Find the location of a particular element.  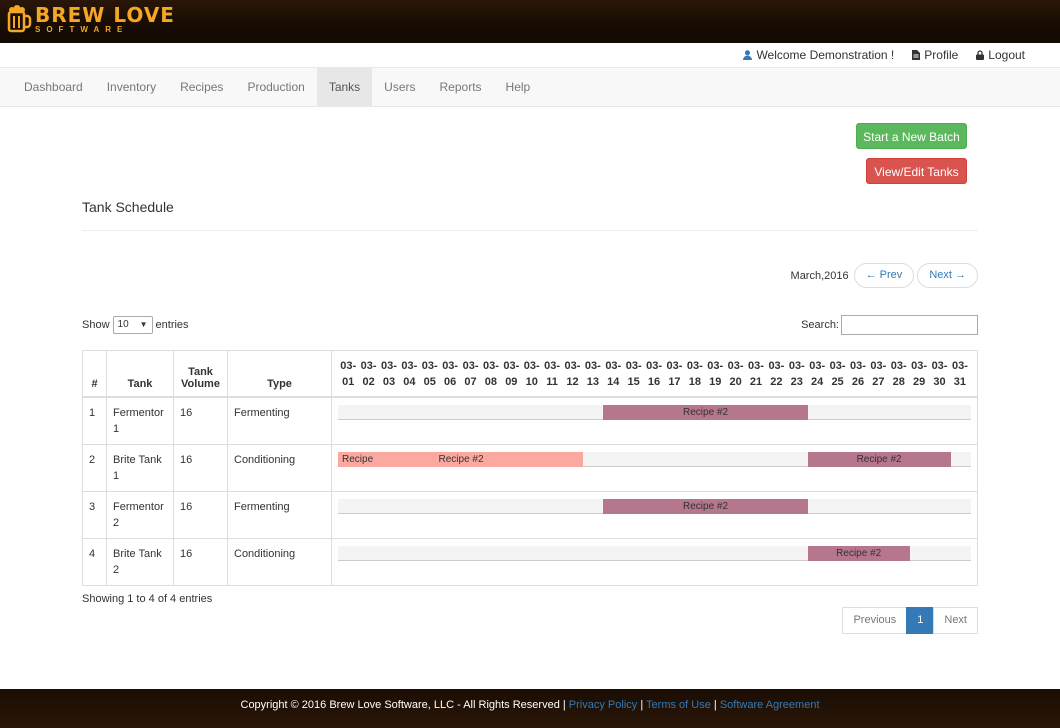

nav-dashboard: Dashboard is located at coordinates (53, 87).